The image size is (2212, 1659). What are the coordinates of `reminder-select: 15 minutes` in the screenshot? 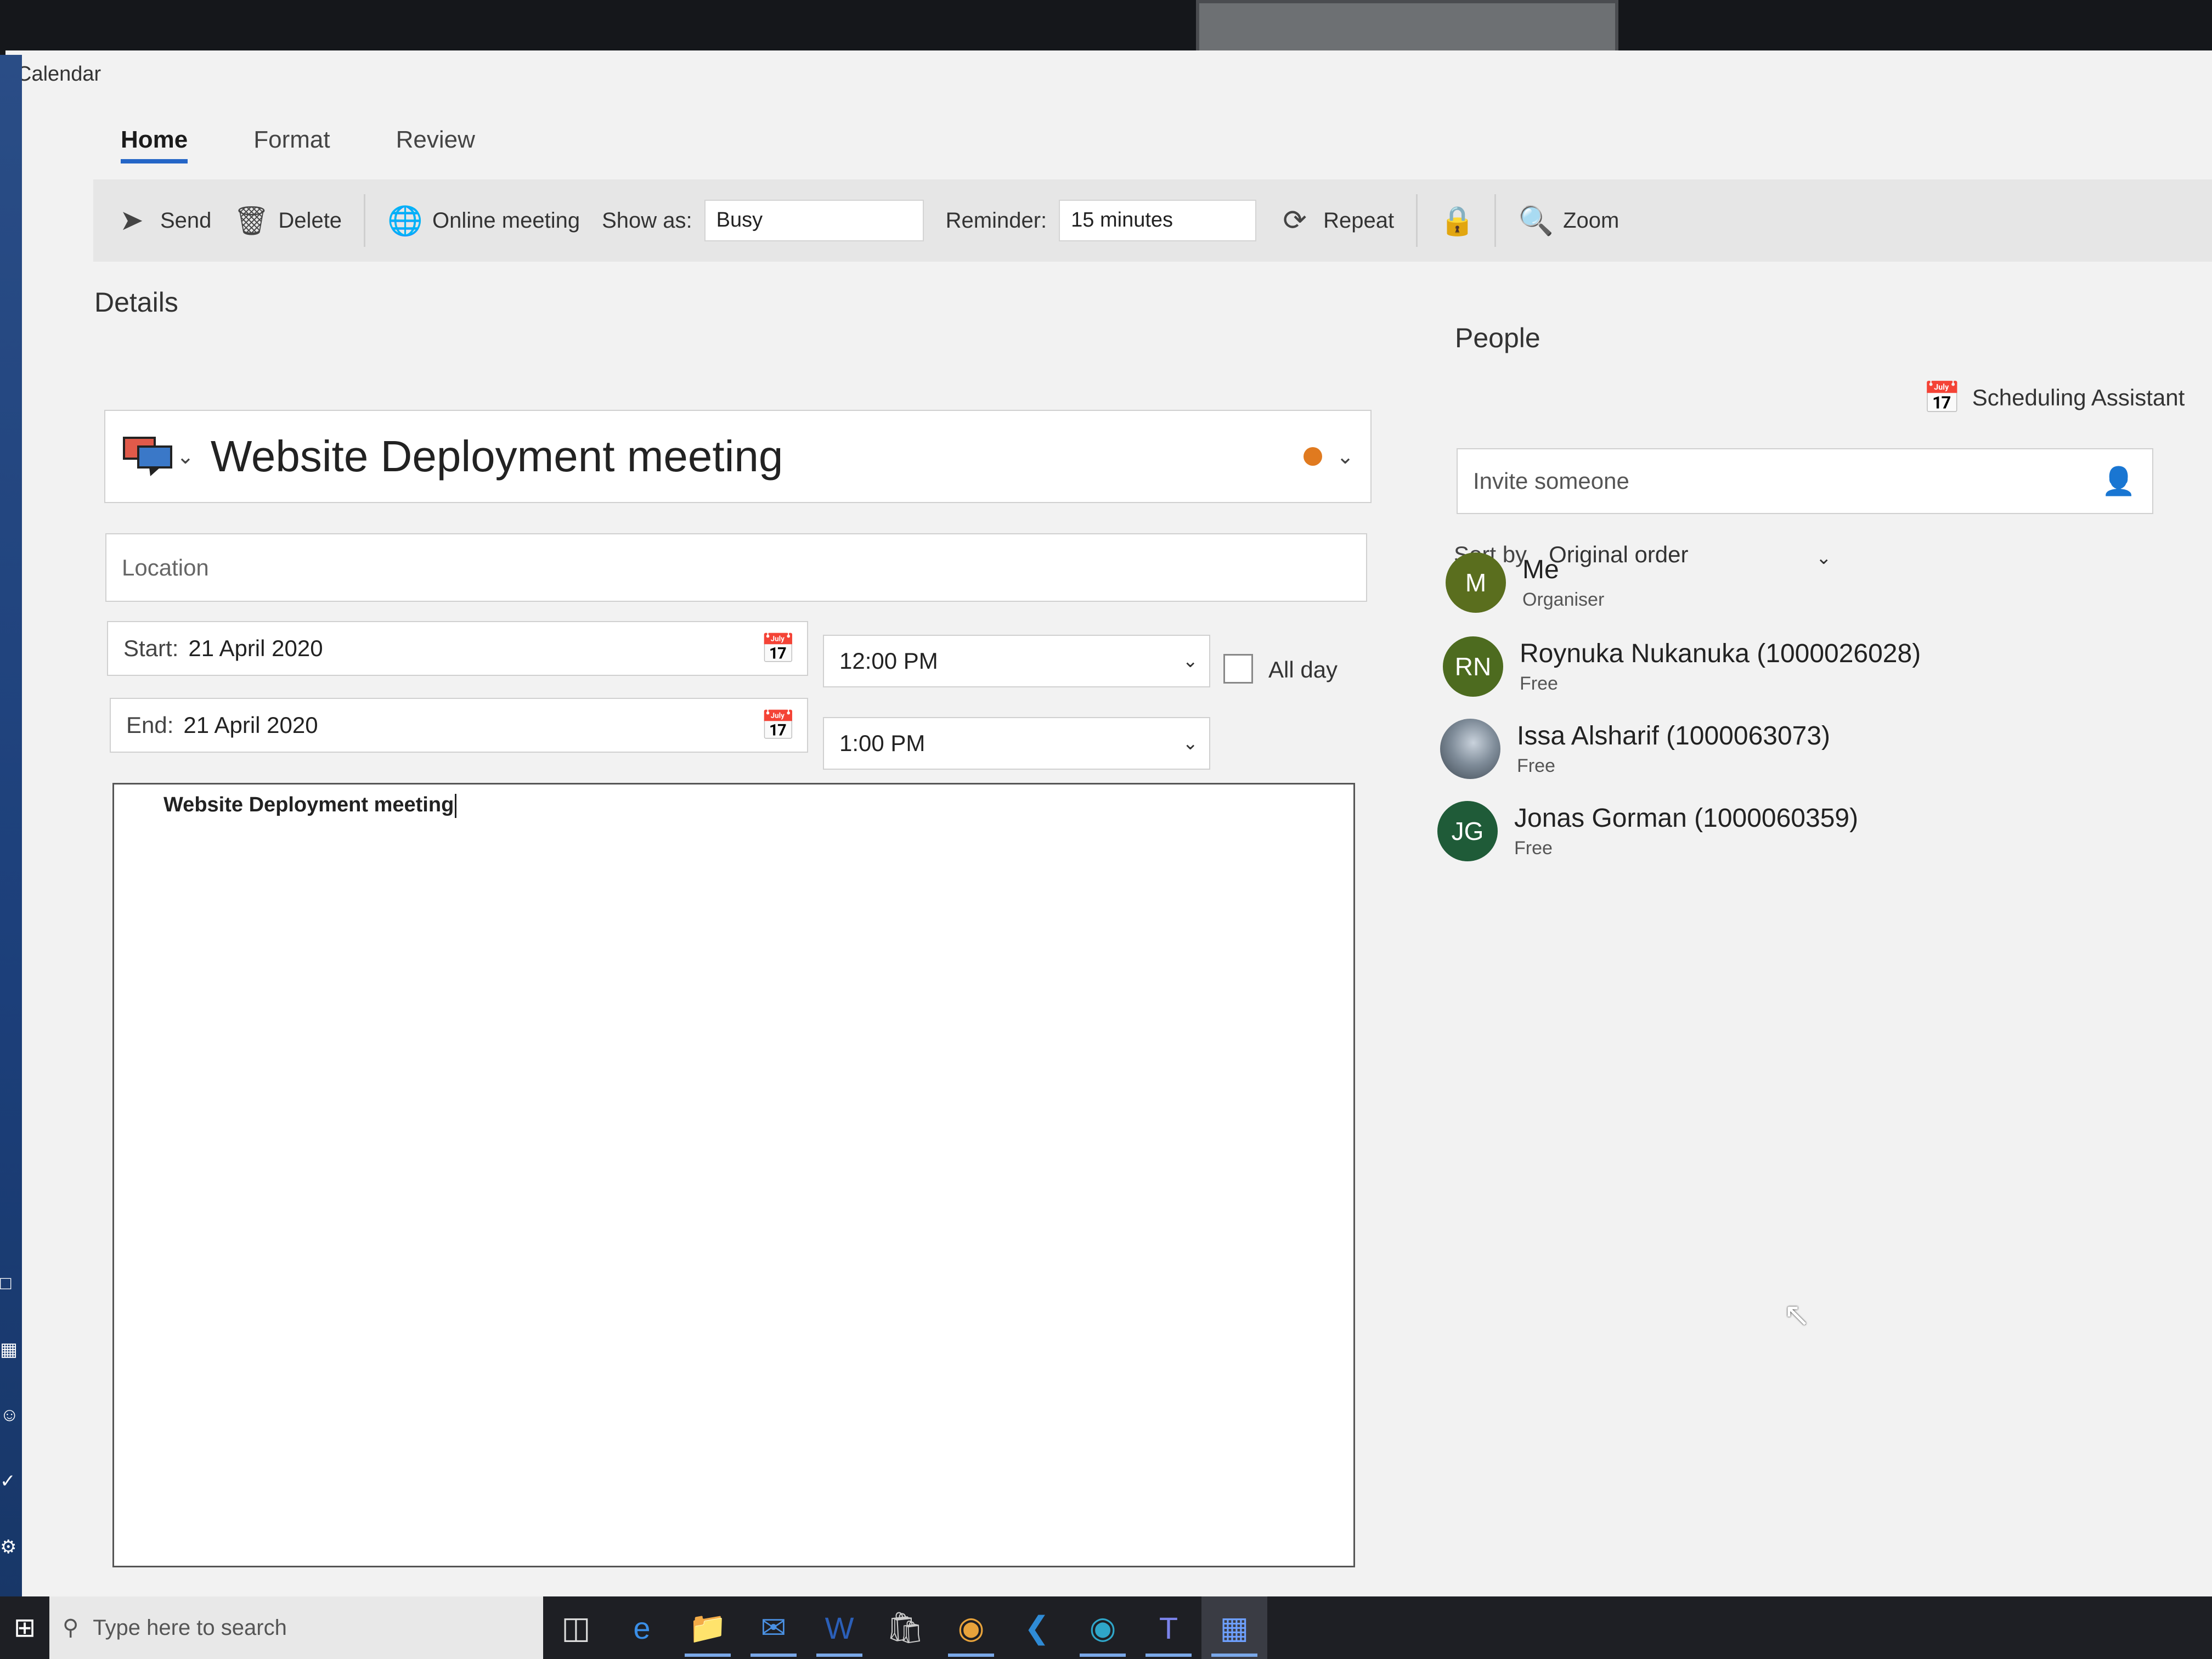 It's located at (1158, 220).